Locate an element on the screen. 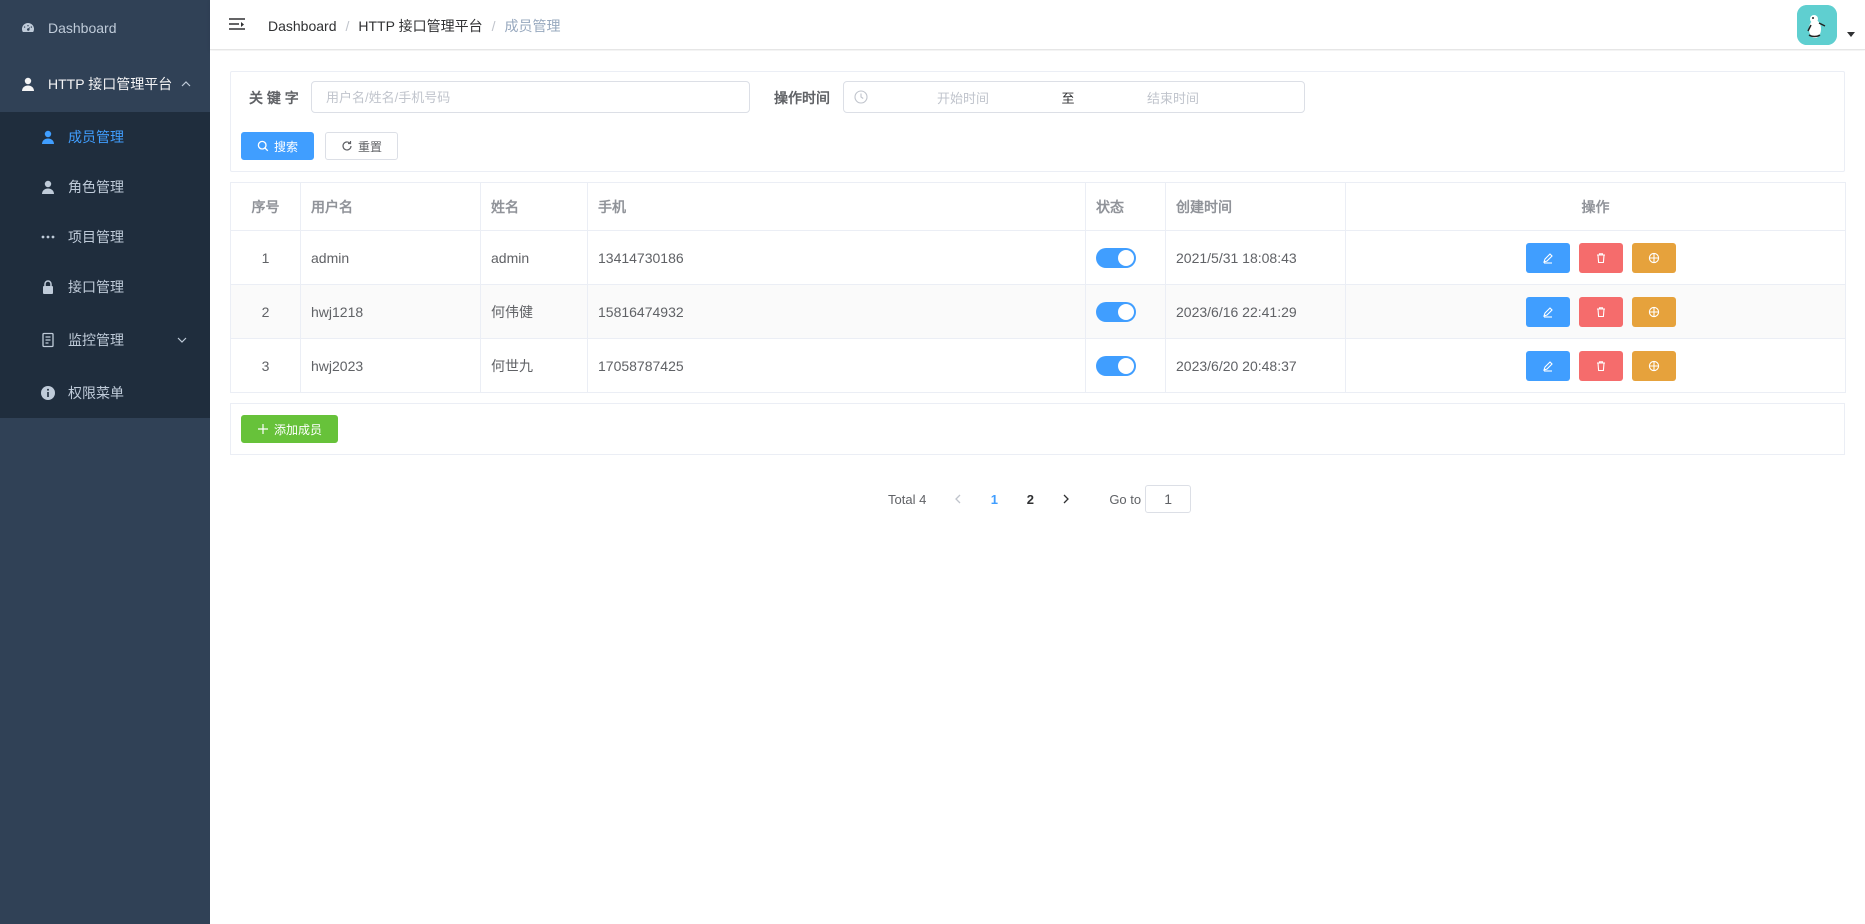  breadcrumb-platform: HTTP 接口管理平台 is located at coordinates (420, 26).